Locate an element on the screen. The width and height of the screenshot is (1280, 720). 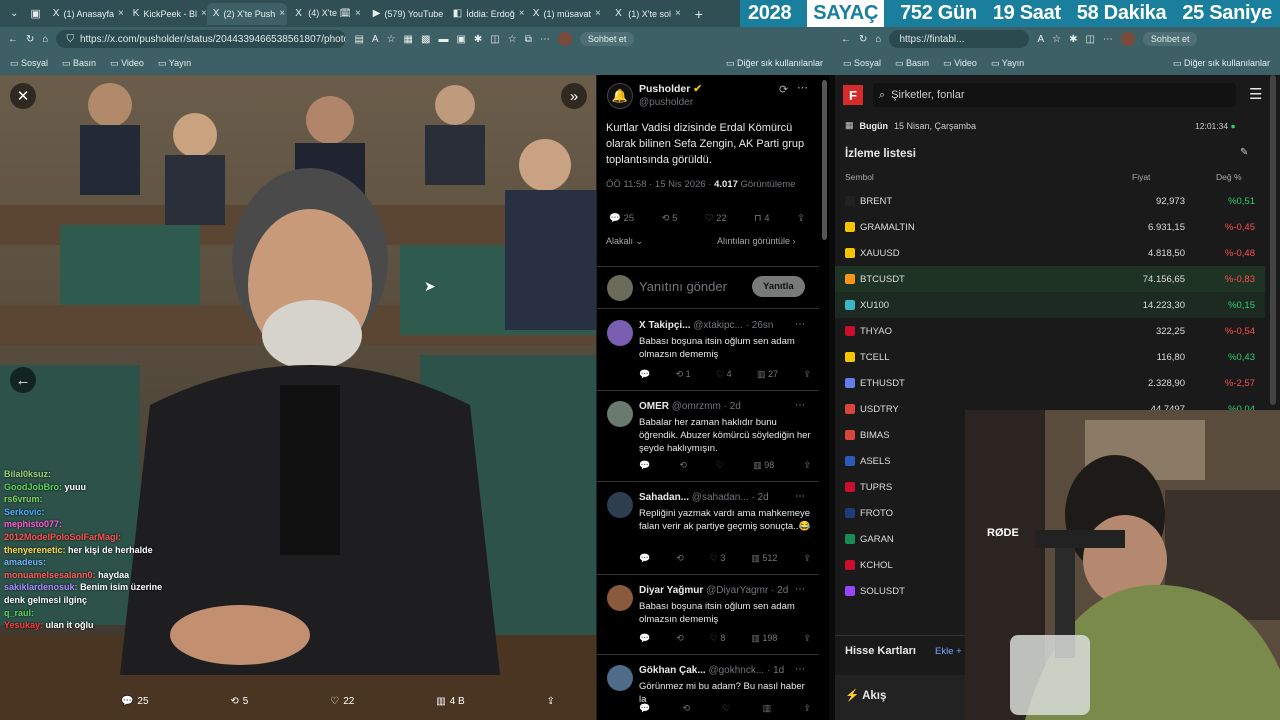
chat-username: Bilal0ksuz: is located at coordinates (27, 474).